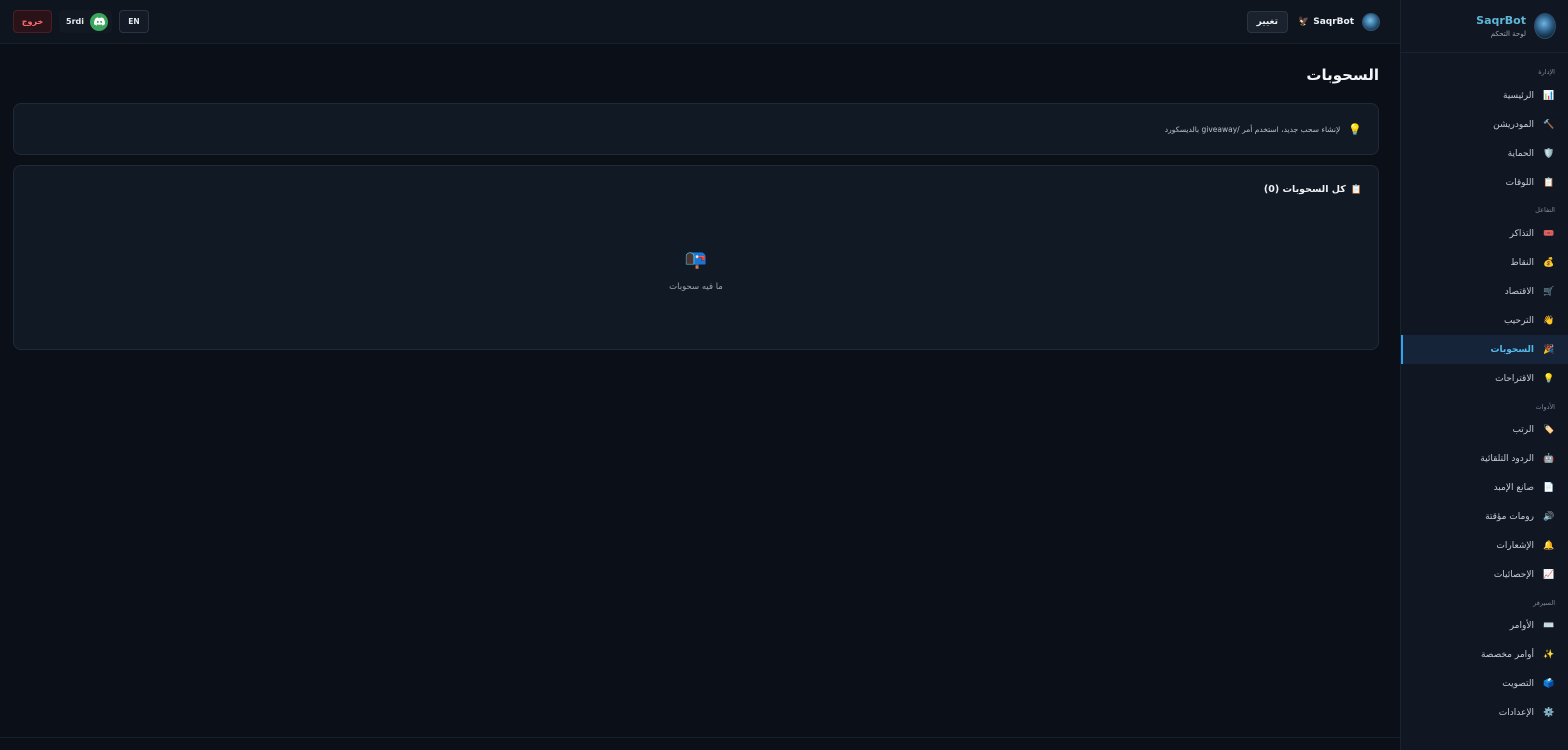 The width and height of the screenshot is (1568, 750). Describe the element at coordinates (1513, 574) in the screenshot. I see `sidebar-item-label: الإحصائيات` at that location.